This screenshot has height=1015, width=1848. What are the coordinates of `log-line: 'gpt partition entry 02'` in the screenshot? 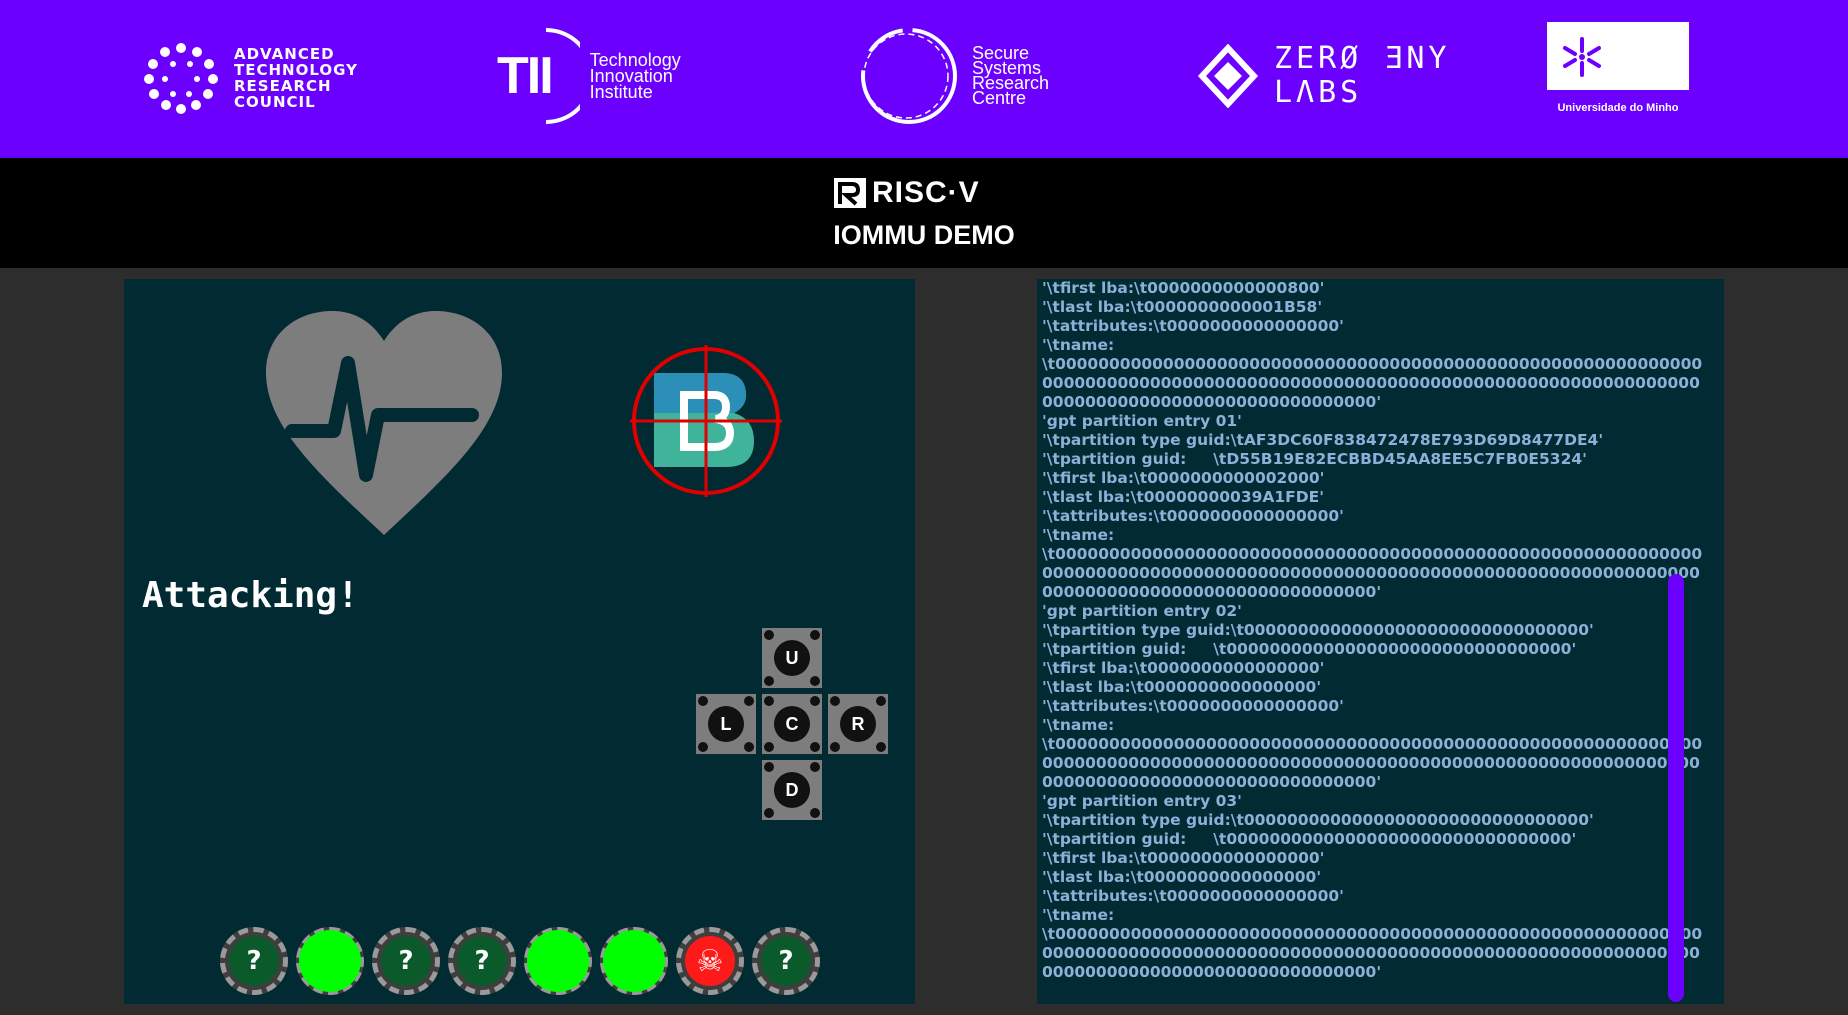 It's located at (1142, 611).